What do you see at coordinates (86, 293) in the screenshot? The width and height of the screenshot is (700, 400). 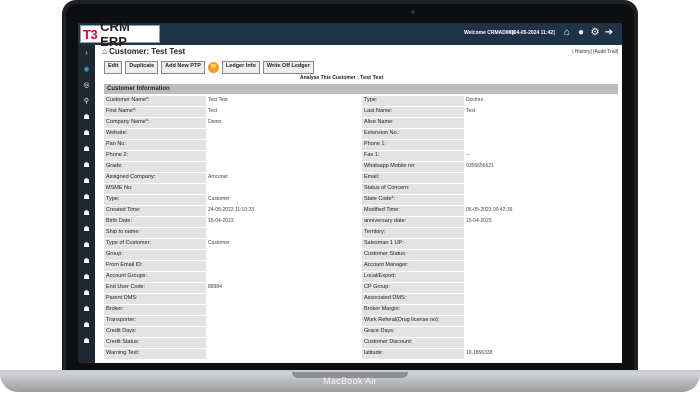 I see `sidebar-item-icon-12: ☗` at bounding box center [86, 293].